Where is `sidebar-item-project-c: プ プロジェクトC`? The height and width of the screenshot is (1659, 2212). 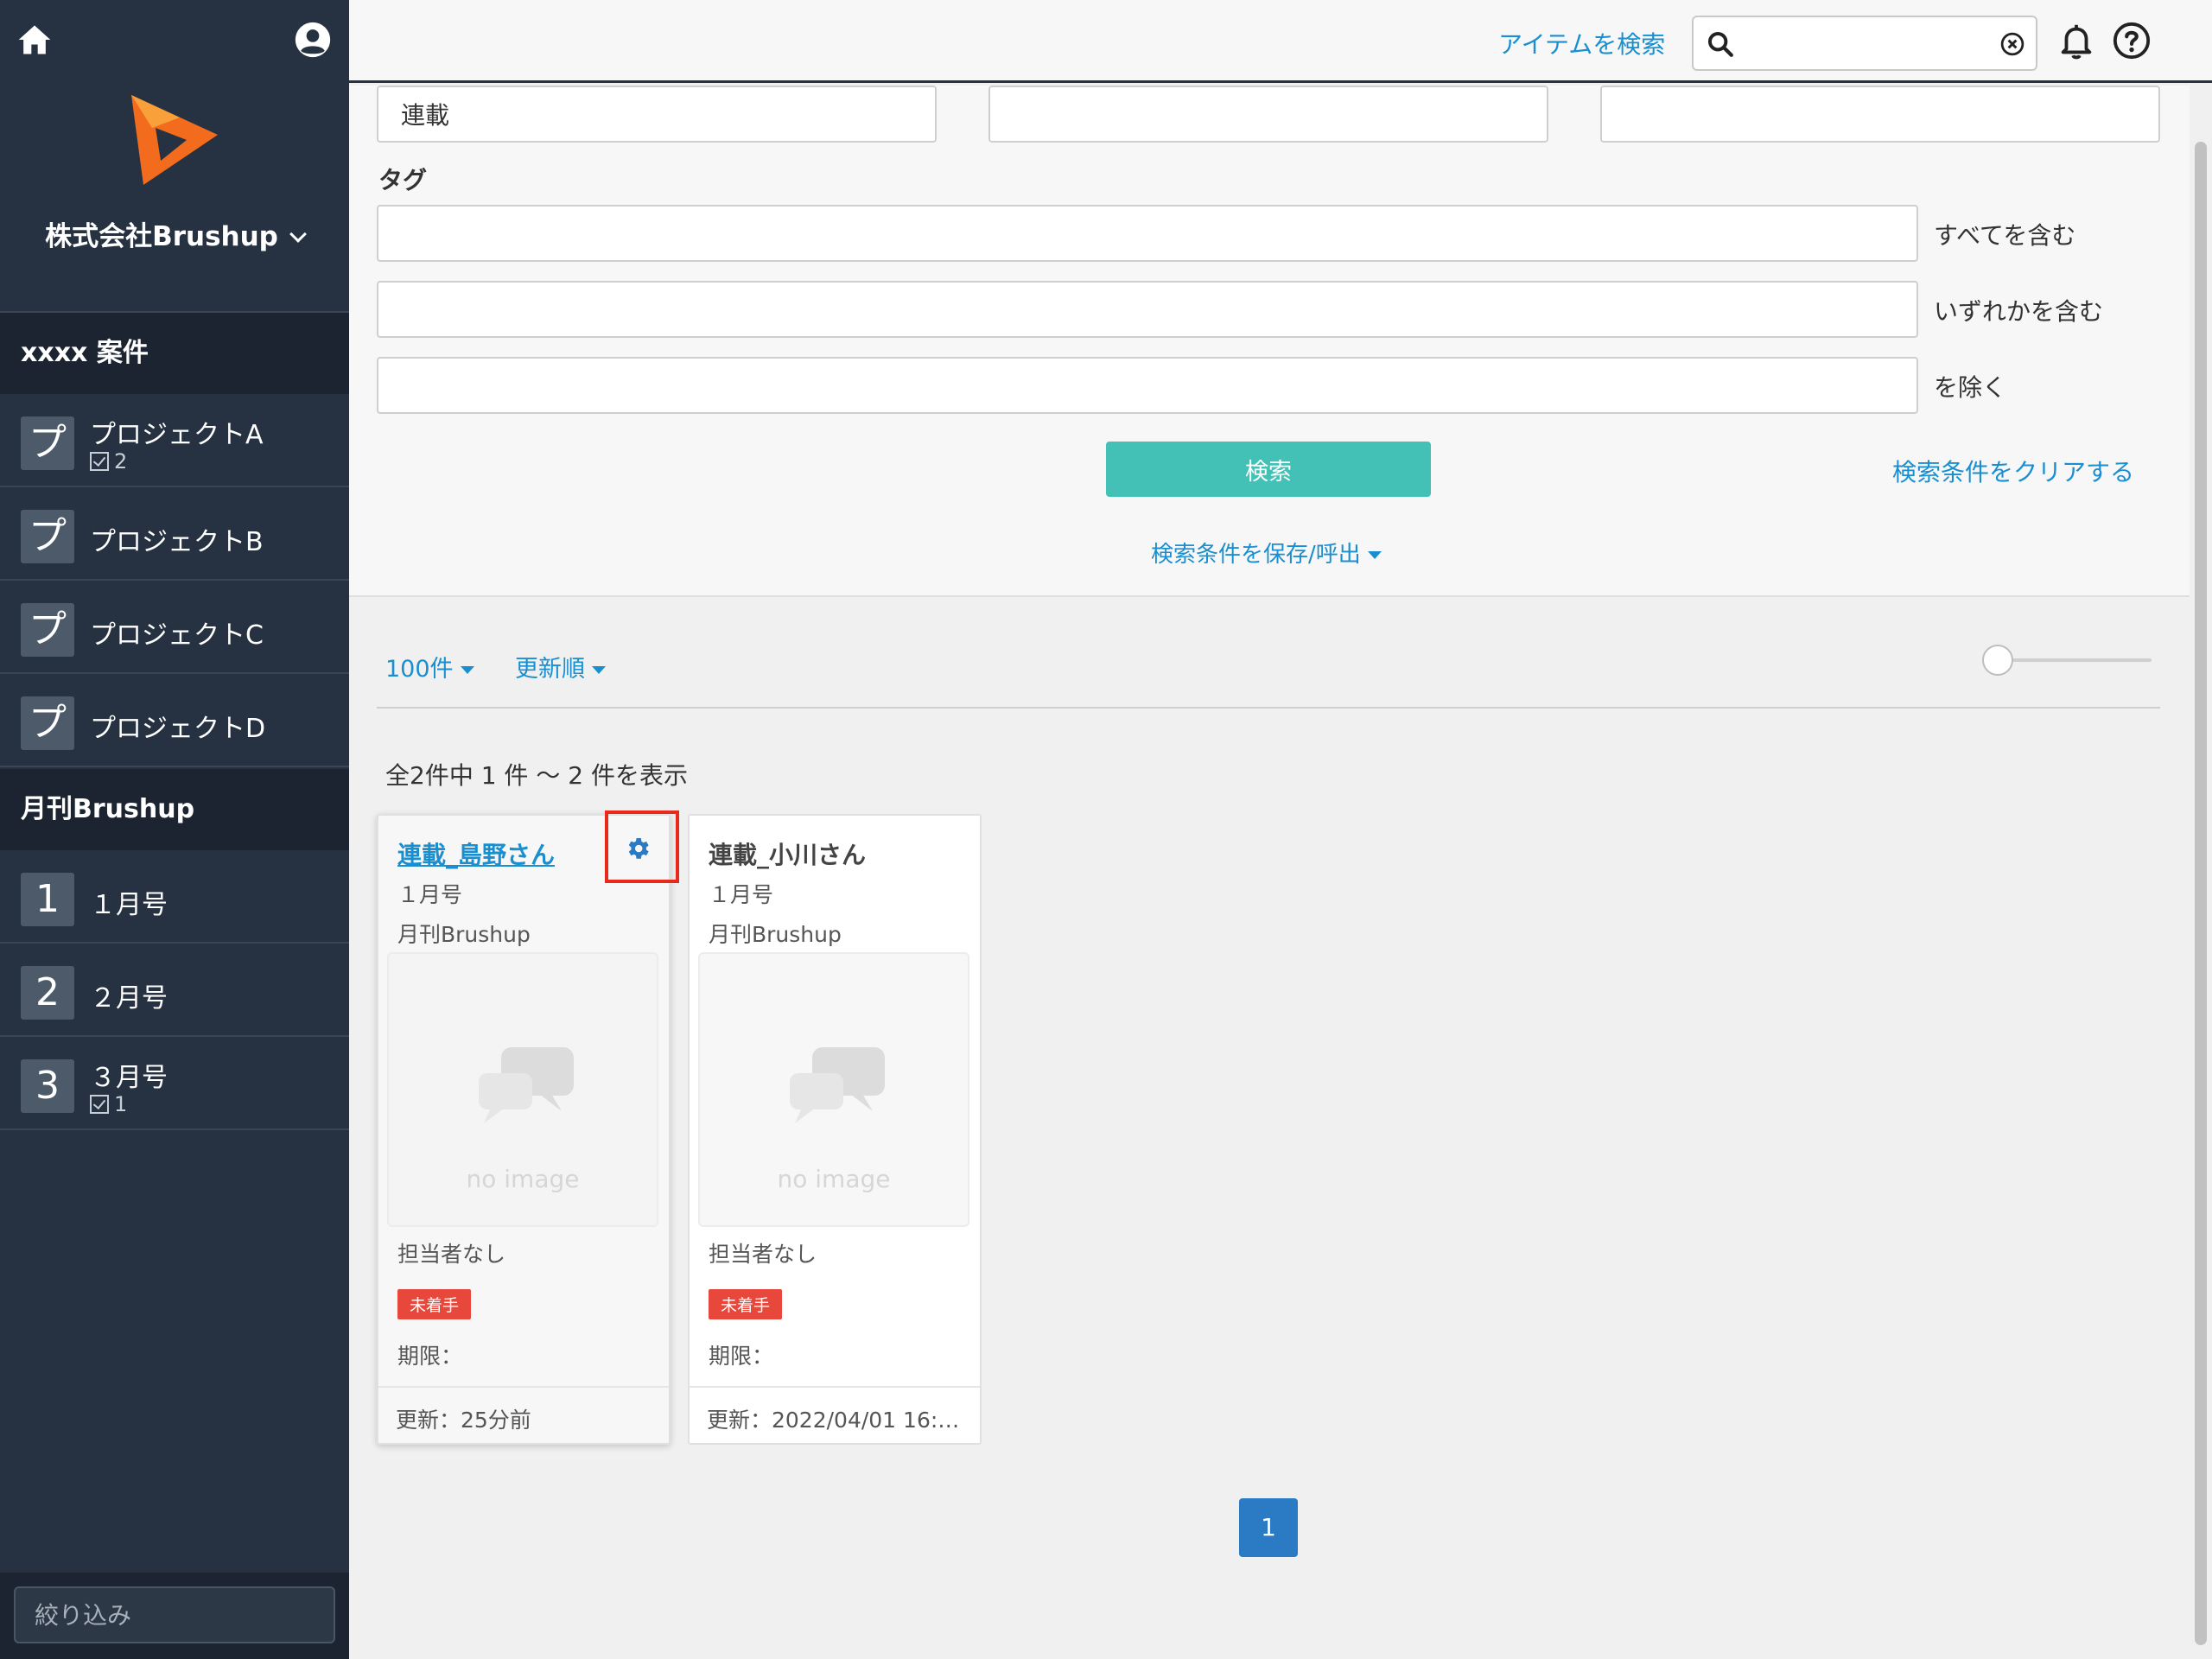 sidebar-item-project-c: プ プロジェクトC is located at coordinates (174, 628).